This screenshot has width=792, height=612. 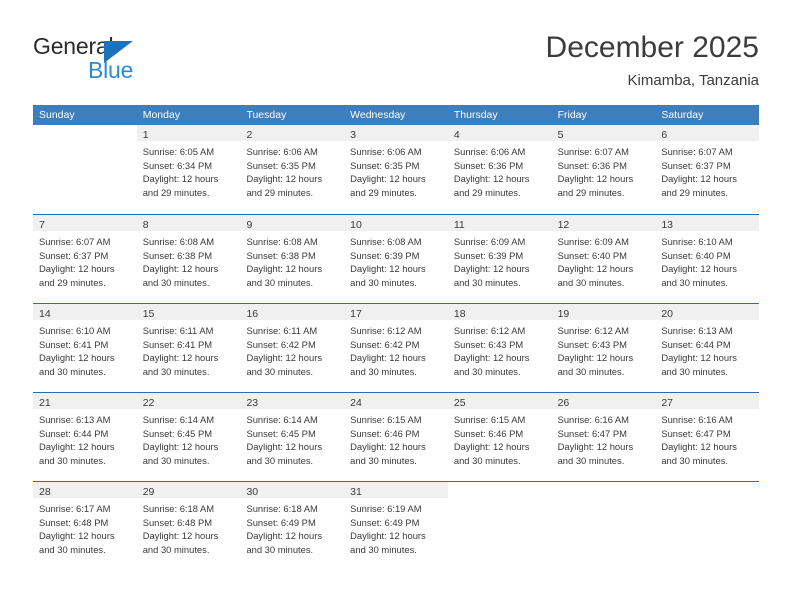 What do you see at coordinates (252, 314) in the screenshot?
I see `day-number: 16` at bounding box center [252, 314].